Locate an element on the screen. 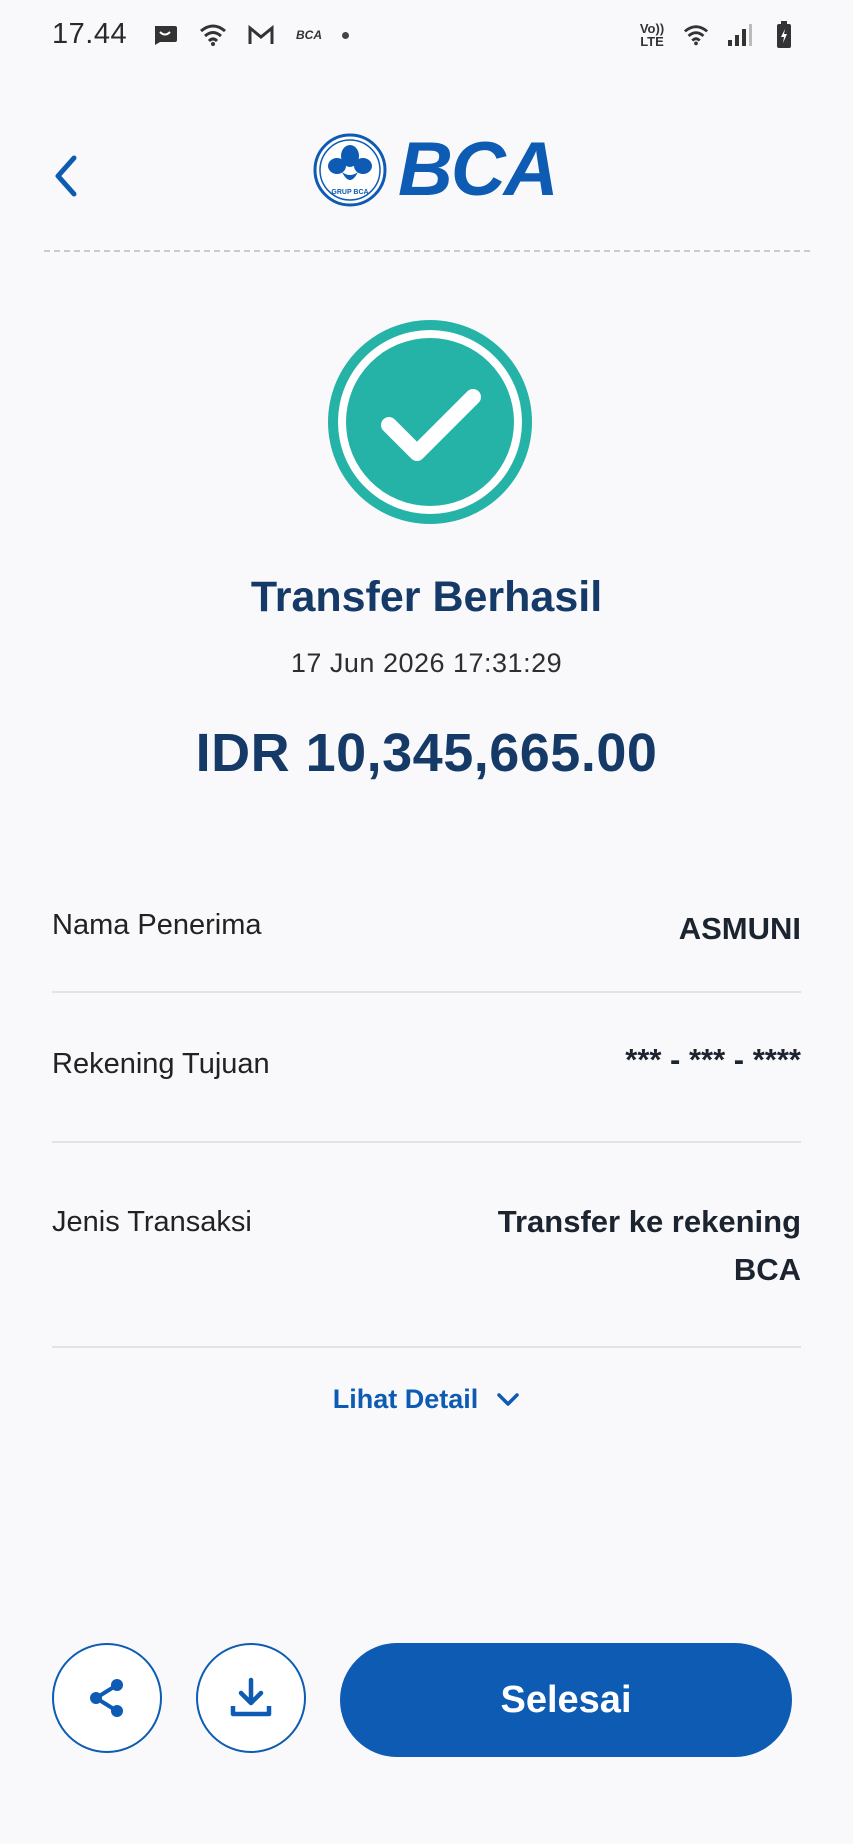  transaction-datetime: 17 Jun 2026 17:31:29 is located at coordinates (426, 663).